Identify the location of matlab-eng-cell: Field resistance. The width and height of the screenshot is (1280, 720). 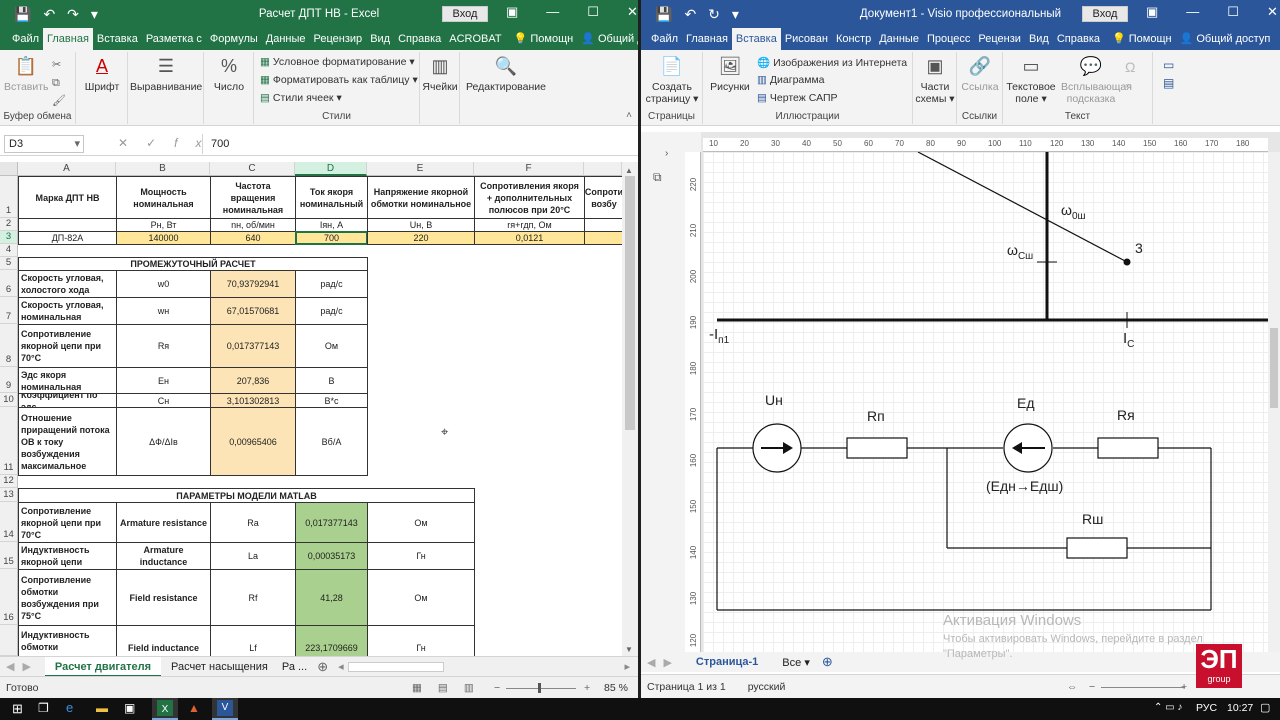
(163, 597).